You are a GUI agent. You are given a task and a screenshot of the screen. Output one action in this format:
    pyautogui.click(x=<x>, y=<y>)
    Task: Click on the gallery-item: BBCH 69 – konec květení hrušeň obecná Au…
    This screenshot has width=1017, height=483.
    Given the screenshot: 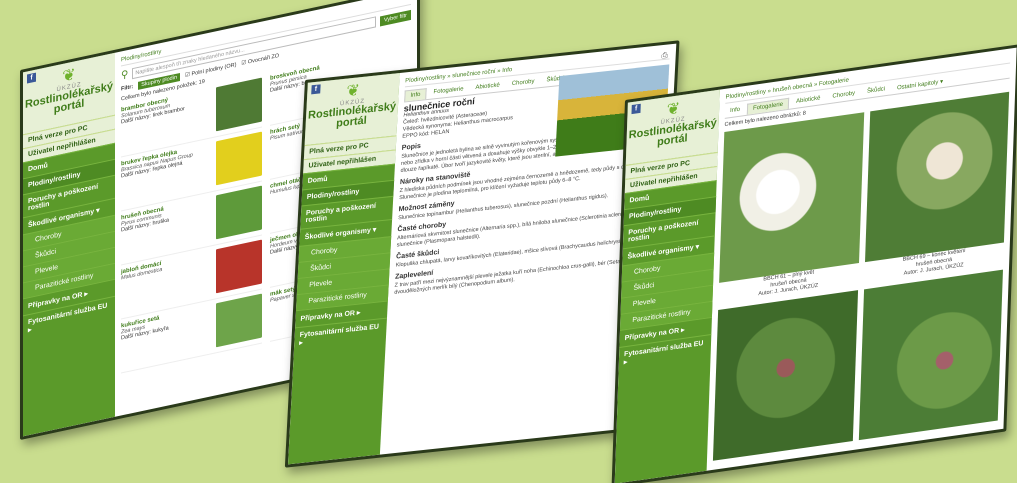 What is the action you would take?
    pyautogui.click(x=937, y=187)
    